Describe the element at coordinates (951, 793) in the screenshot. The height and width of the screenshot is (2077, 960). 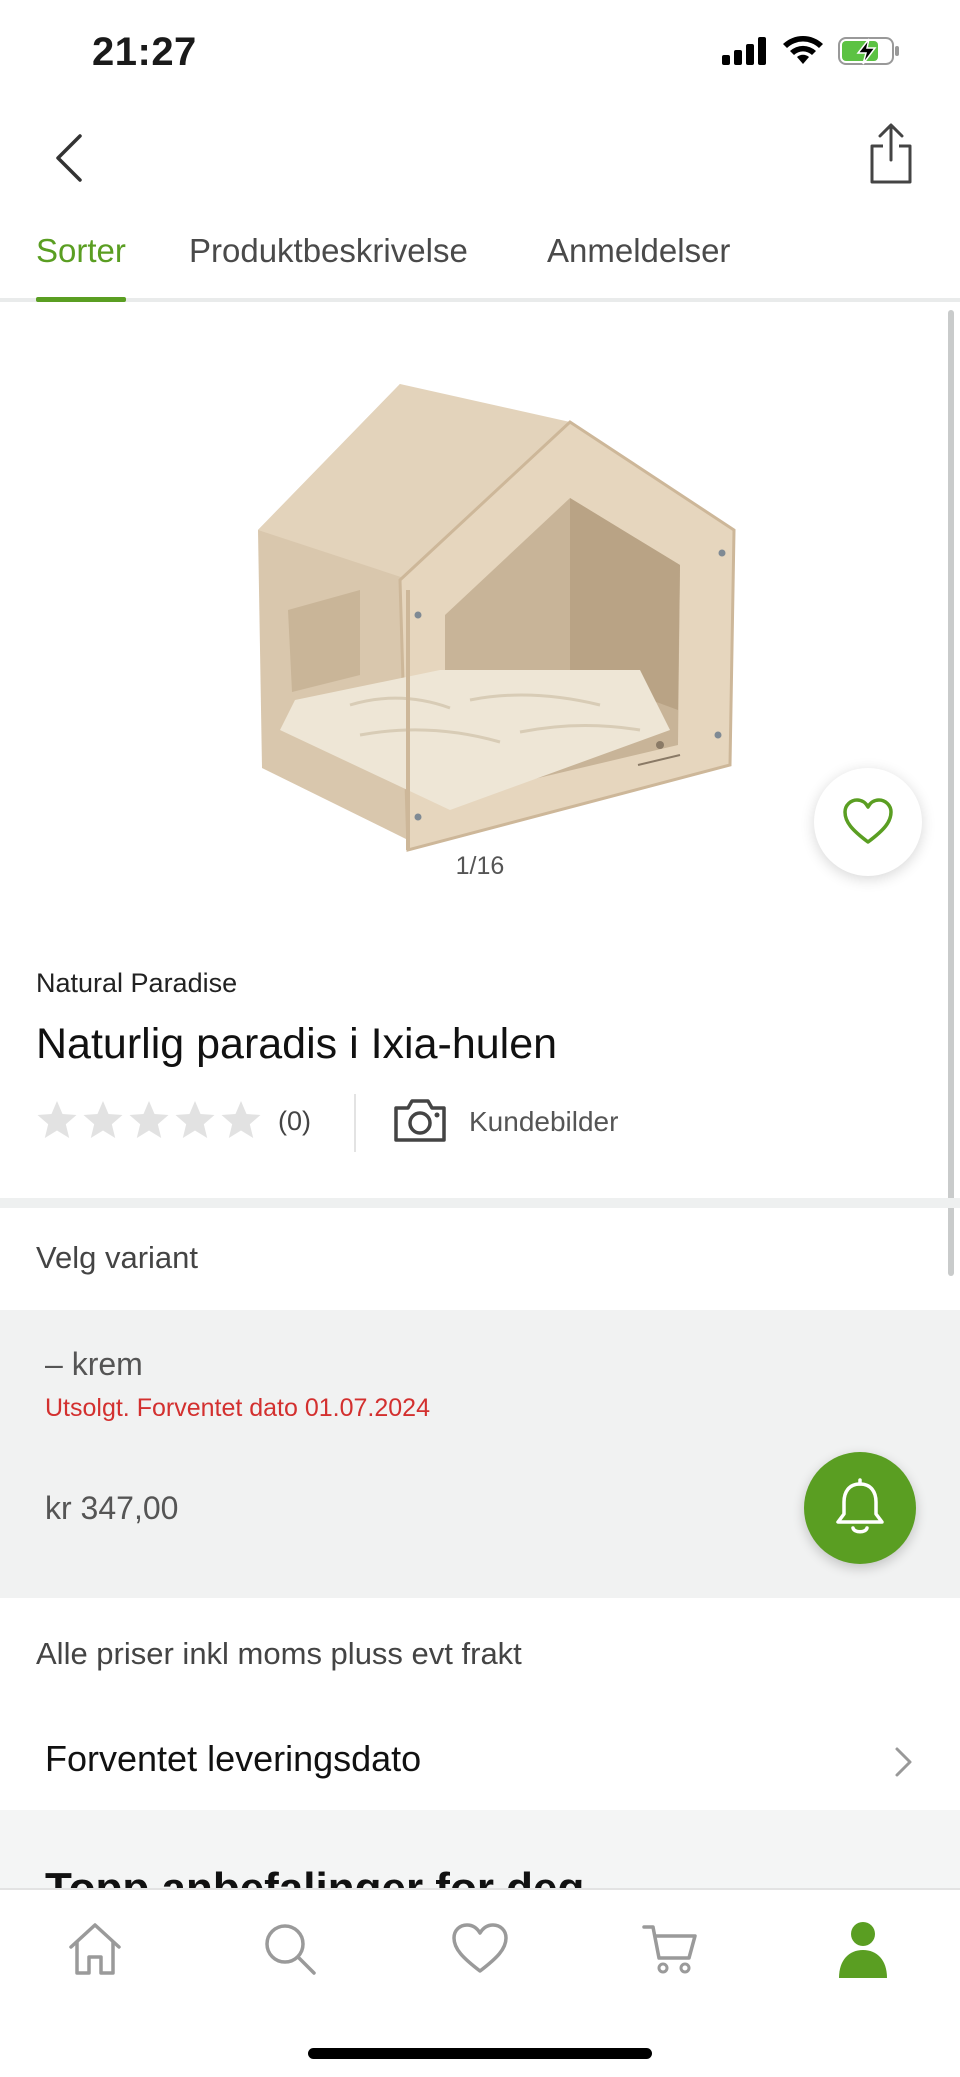
I see `scrollbar` at that location.